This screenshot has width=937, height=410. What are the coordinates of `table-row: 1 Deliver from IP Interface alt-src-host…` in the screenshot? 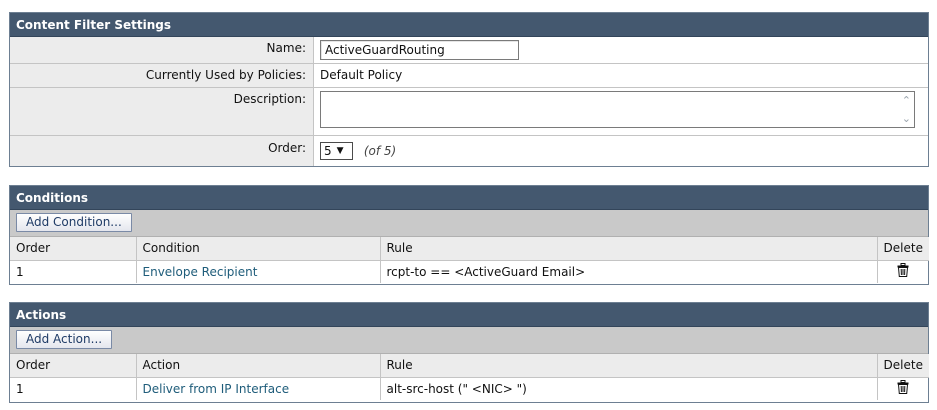 It's located at (469, 388).